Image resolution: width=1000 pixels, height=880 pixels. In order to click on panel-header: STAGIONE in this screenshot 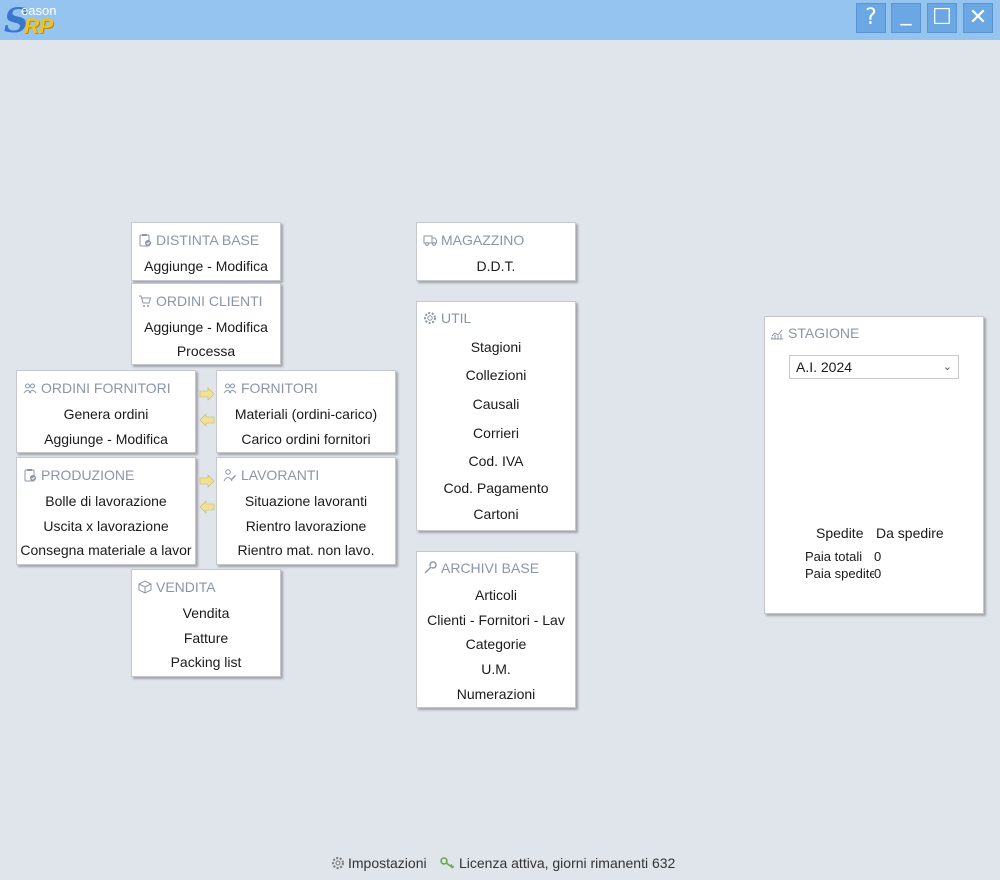, I will do `click(814, 333)`.